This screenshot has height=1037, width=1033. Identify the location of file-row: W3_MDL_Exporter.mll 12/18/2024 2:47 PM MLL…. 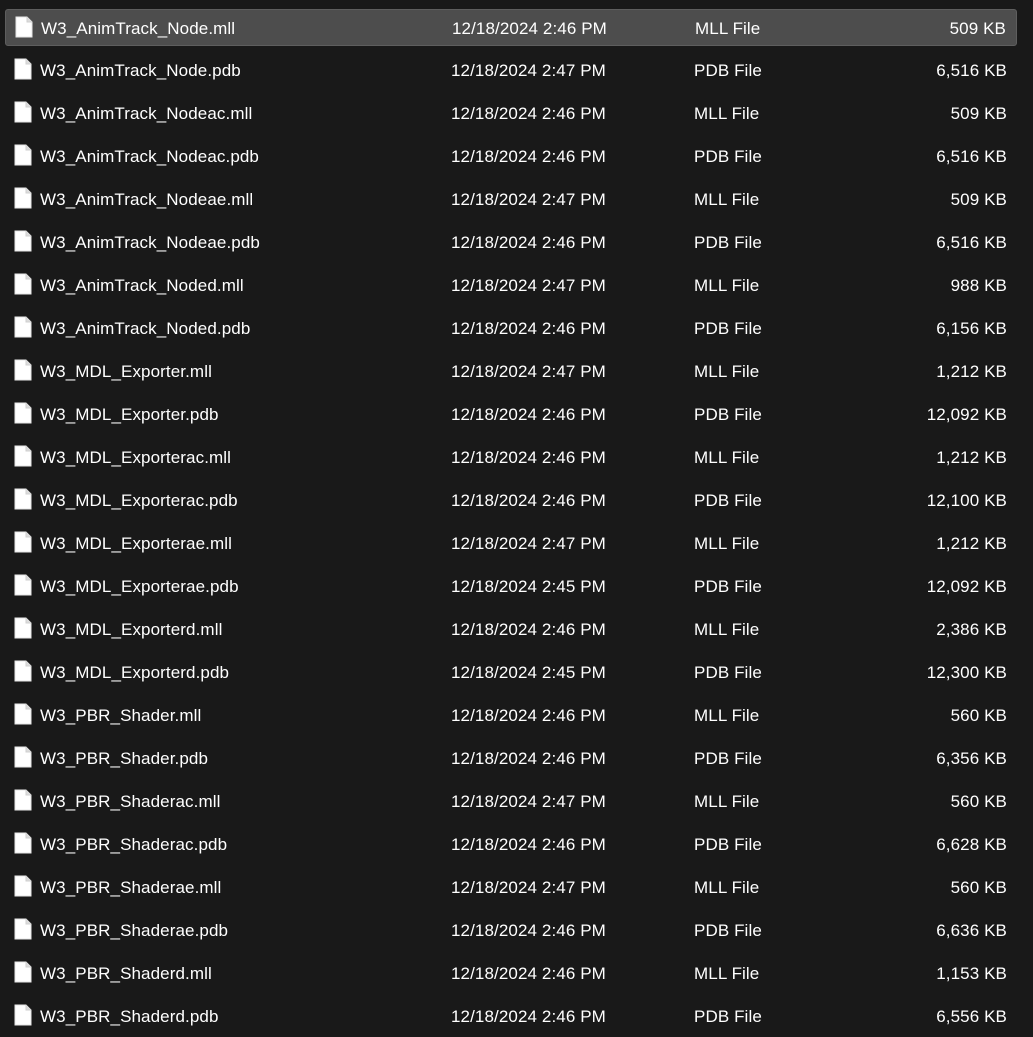
(511, 371).